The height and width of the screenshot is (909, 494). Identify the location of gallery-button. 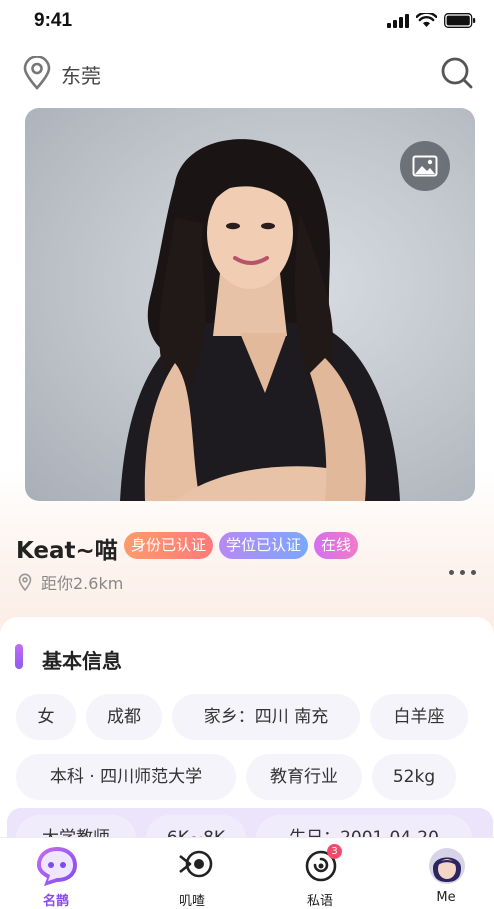
(425, 166).